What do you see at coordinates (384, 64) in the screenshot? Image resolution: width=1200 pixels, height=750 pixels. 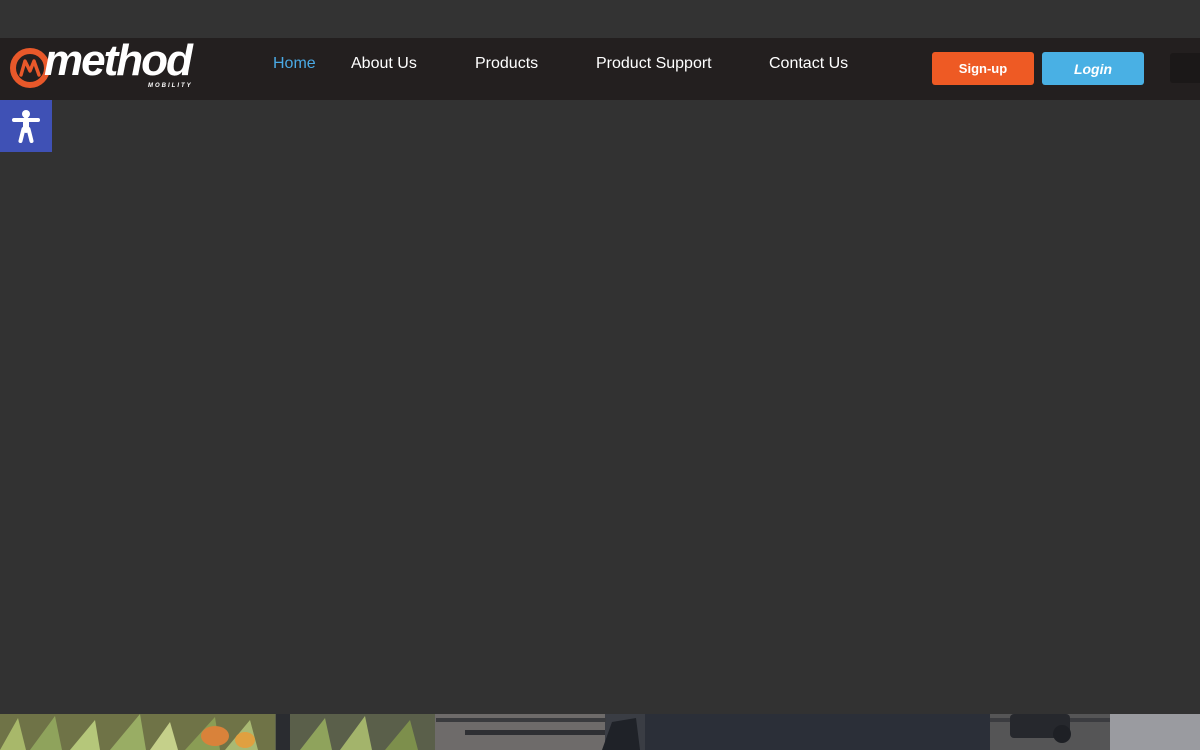 I see `nav-about-us: About Us` at bounding box center [384, 64].